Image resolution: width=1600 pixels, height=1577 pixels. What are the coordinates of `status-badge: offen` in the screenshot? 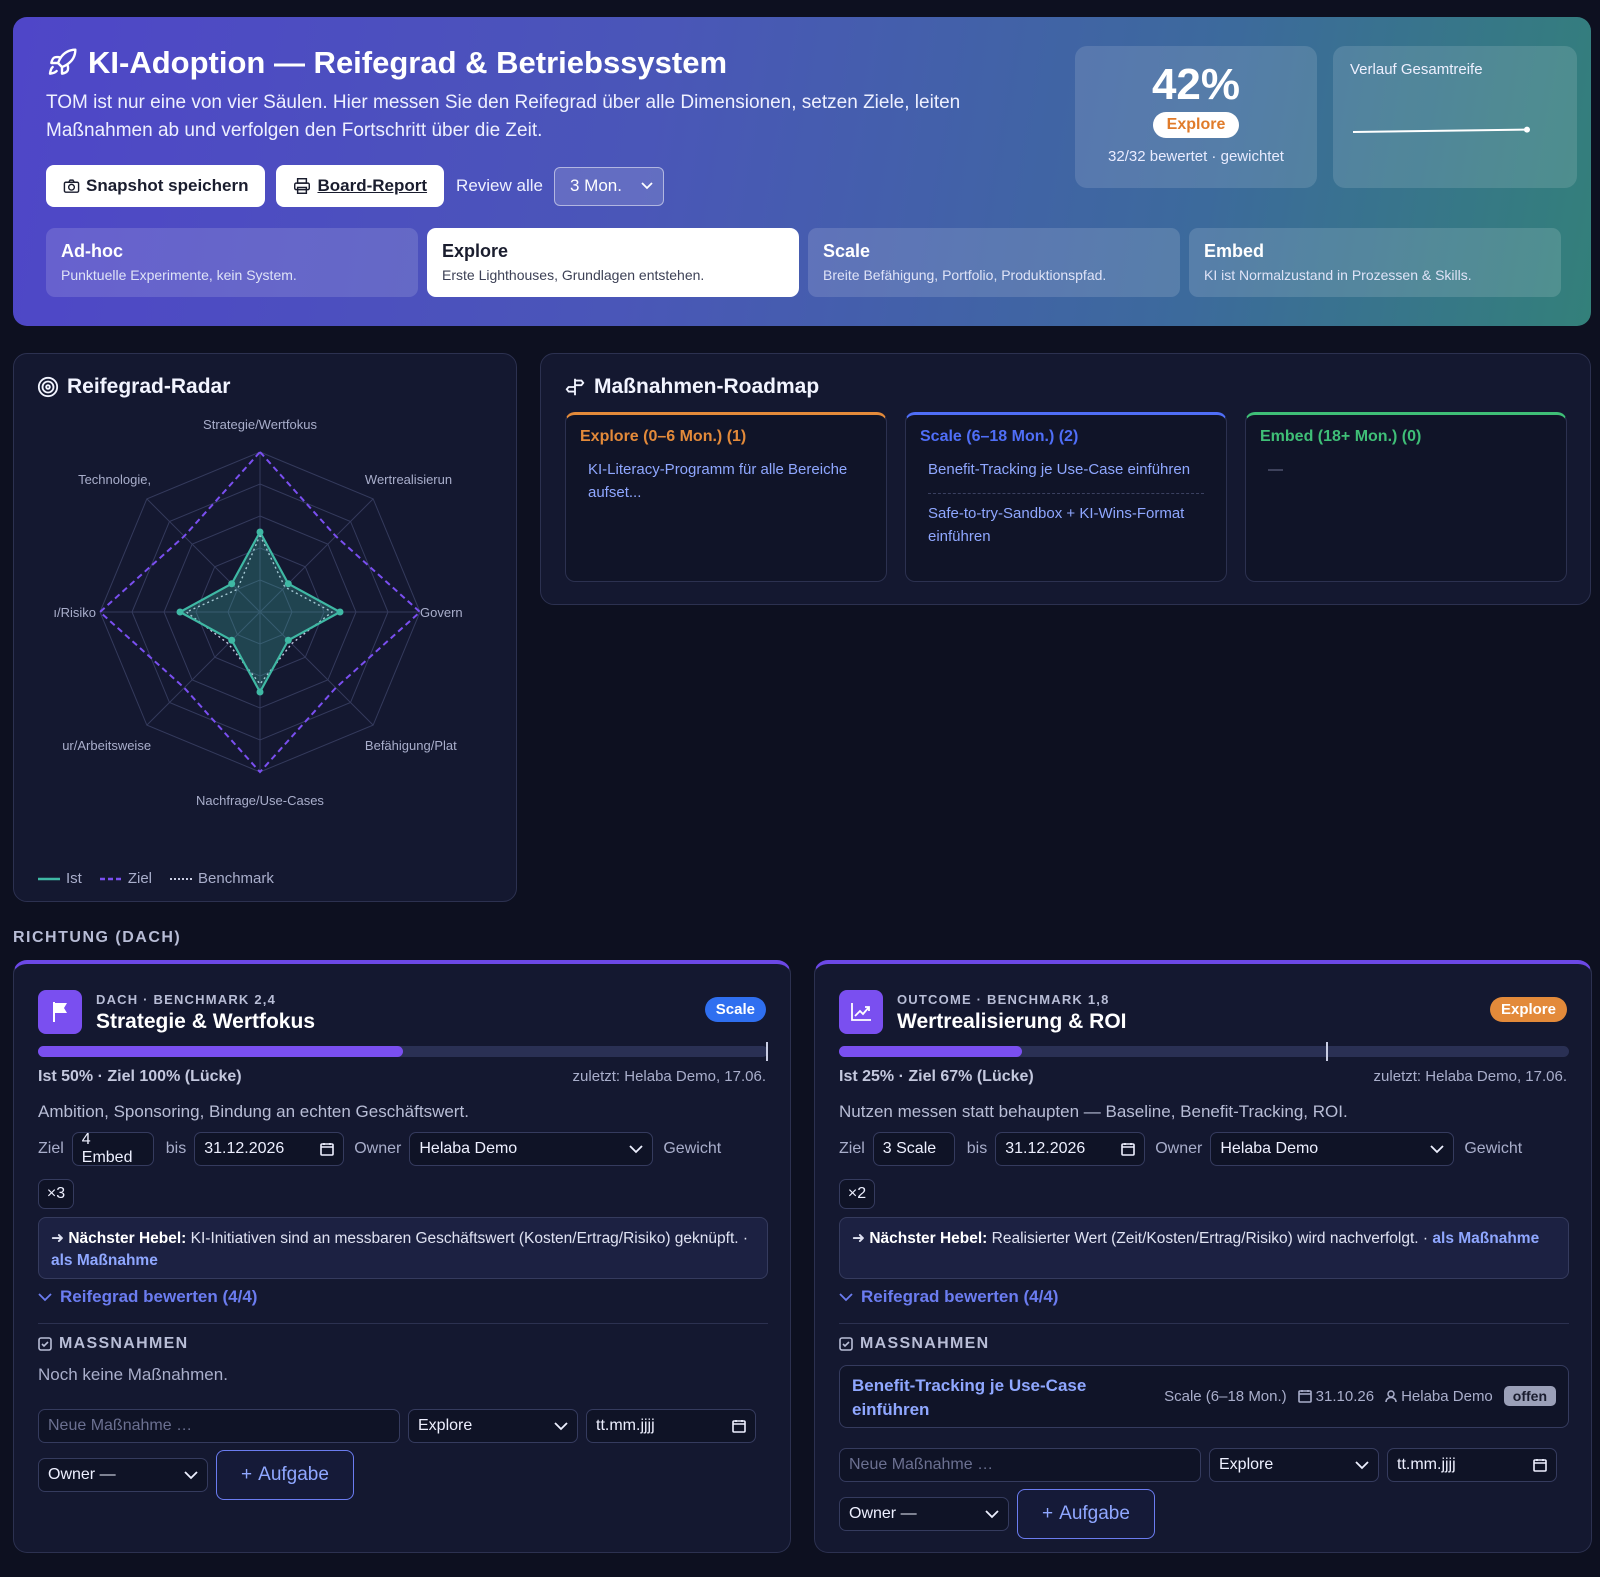 It's located at (1529, 1396).